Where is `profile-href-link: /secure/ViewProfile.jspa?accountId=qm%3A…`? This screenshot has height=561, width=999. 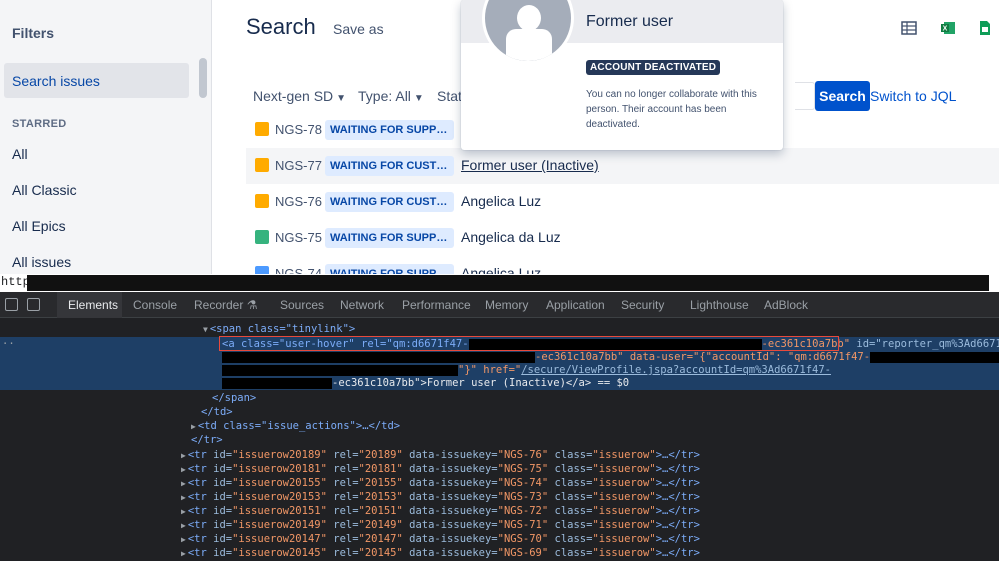
profile-href-link: /secure/ViewProfile.jspa?accountId=qm%3A… is located at coordinates (676, 370).